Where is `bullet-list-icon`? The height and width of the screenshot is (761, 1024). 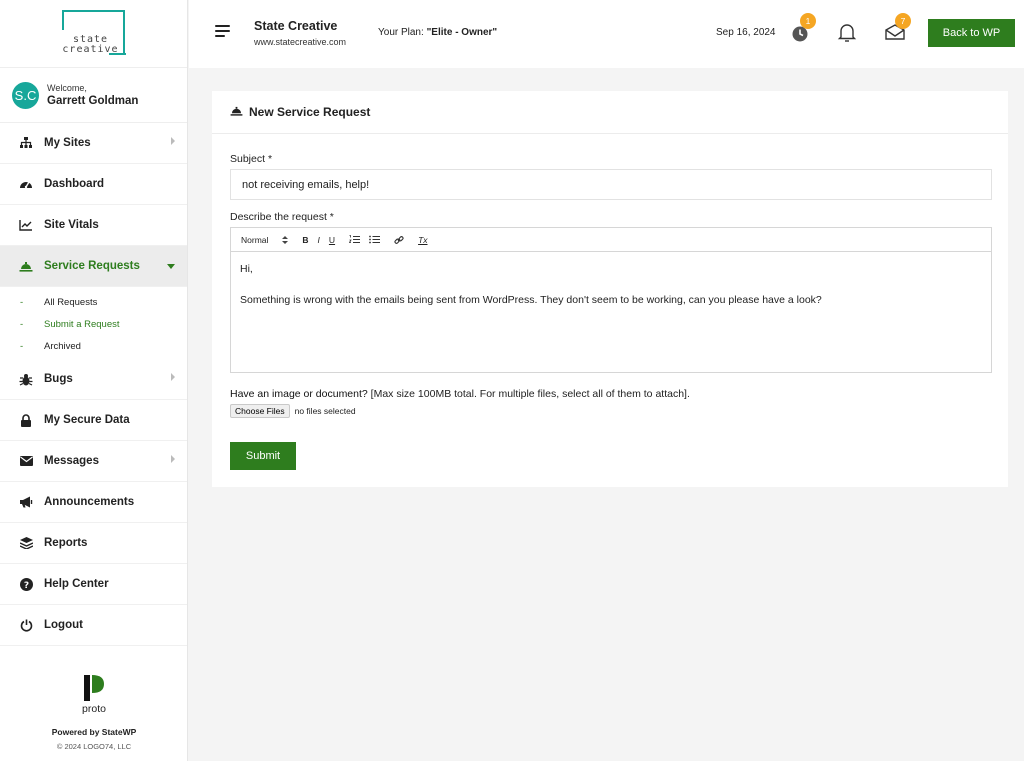 bullet-list-icon is located at coordinates (375, 239).